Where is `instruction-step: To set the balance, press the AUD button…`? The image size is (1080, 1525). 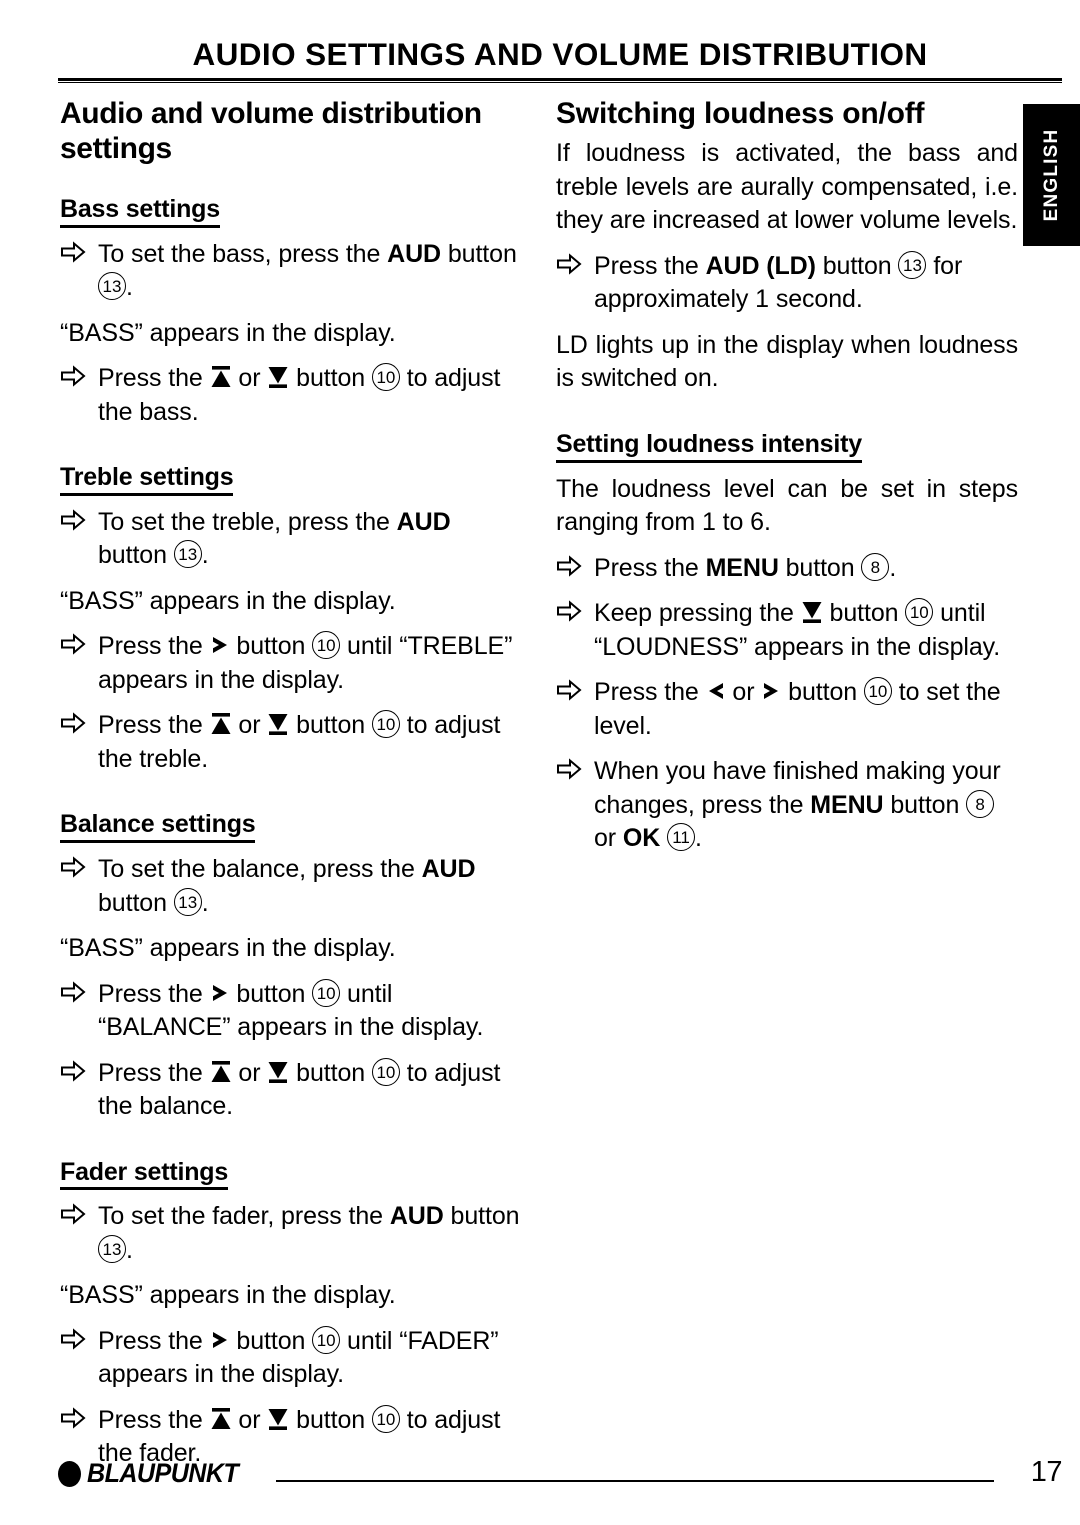
instruction-step: To set the balance, press the AUD button… is located at coordinates (290, 886).